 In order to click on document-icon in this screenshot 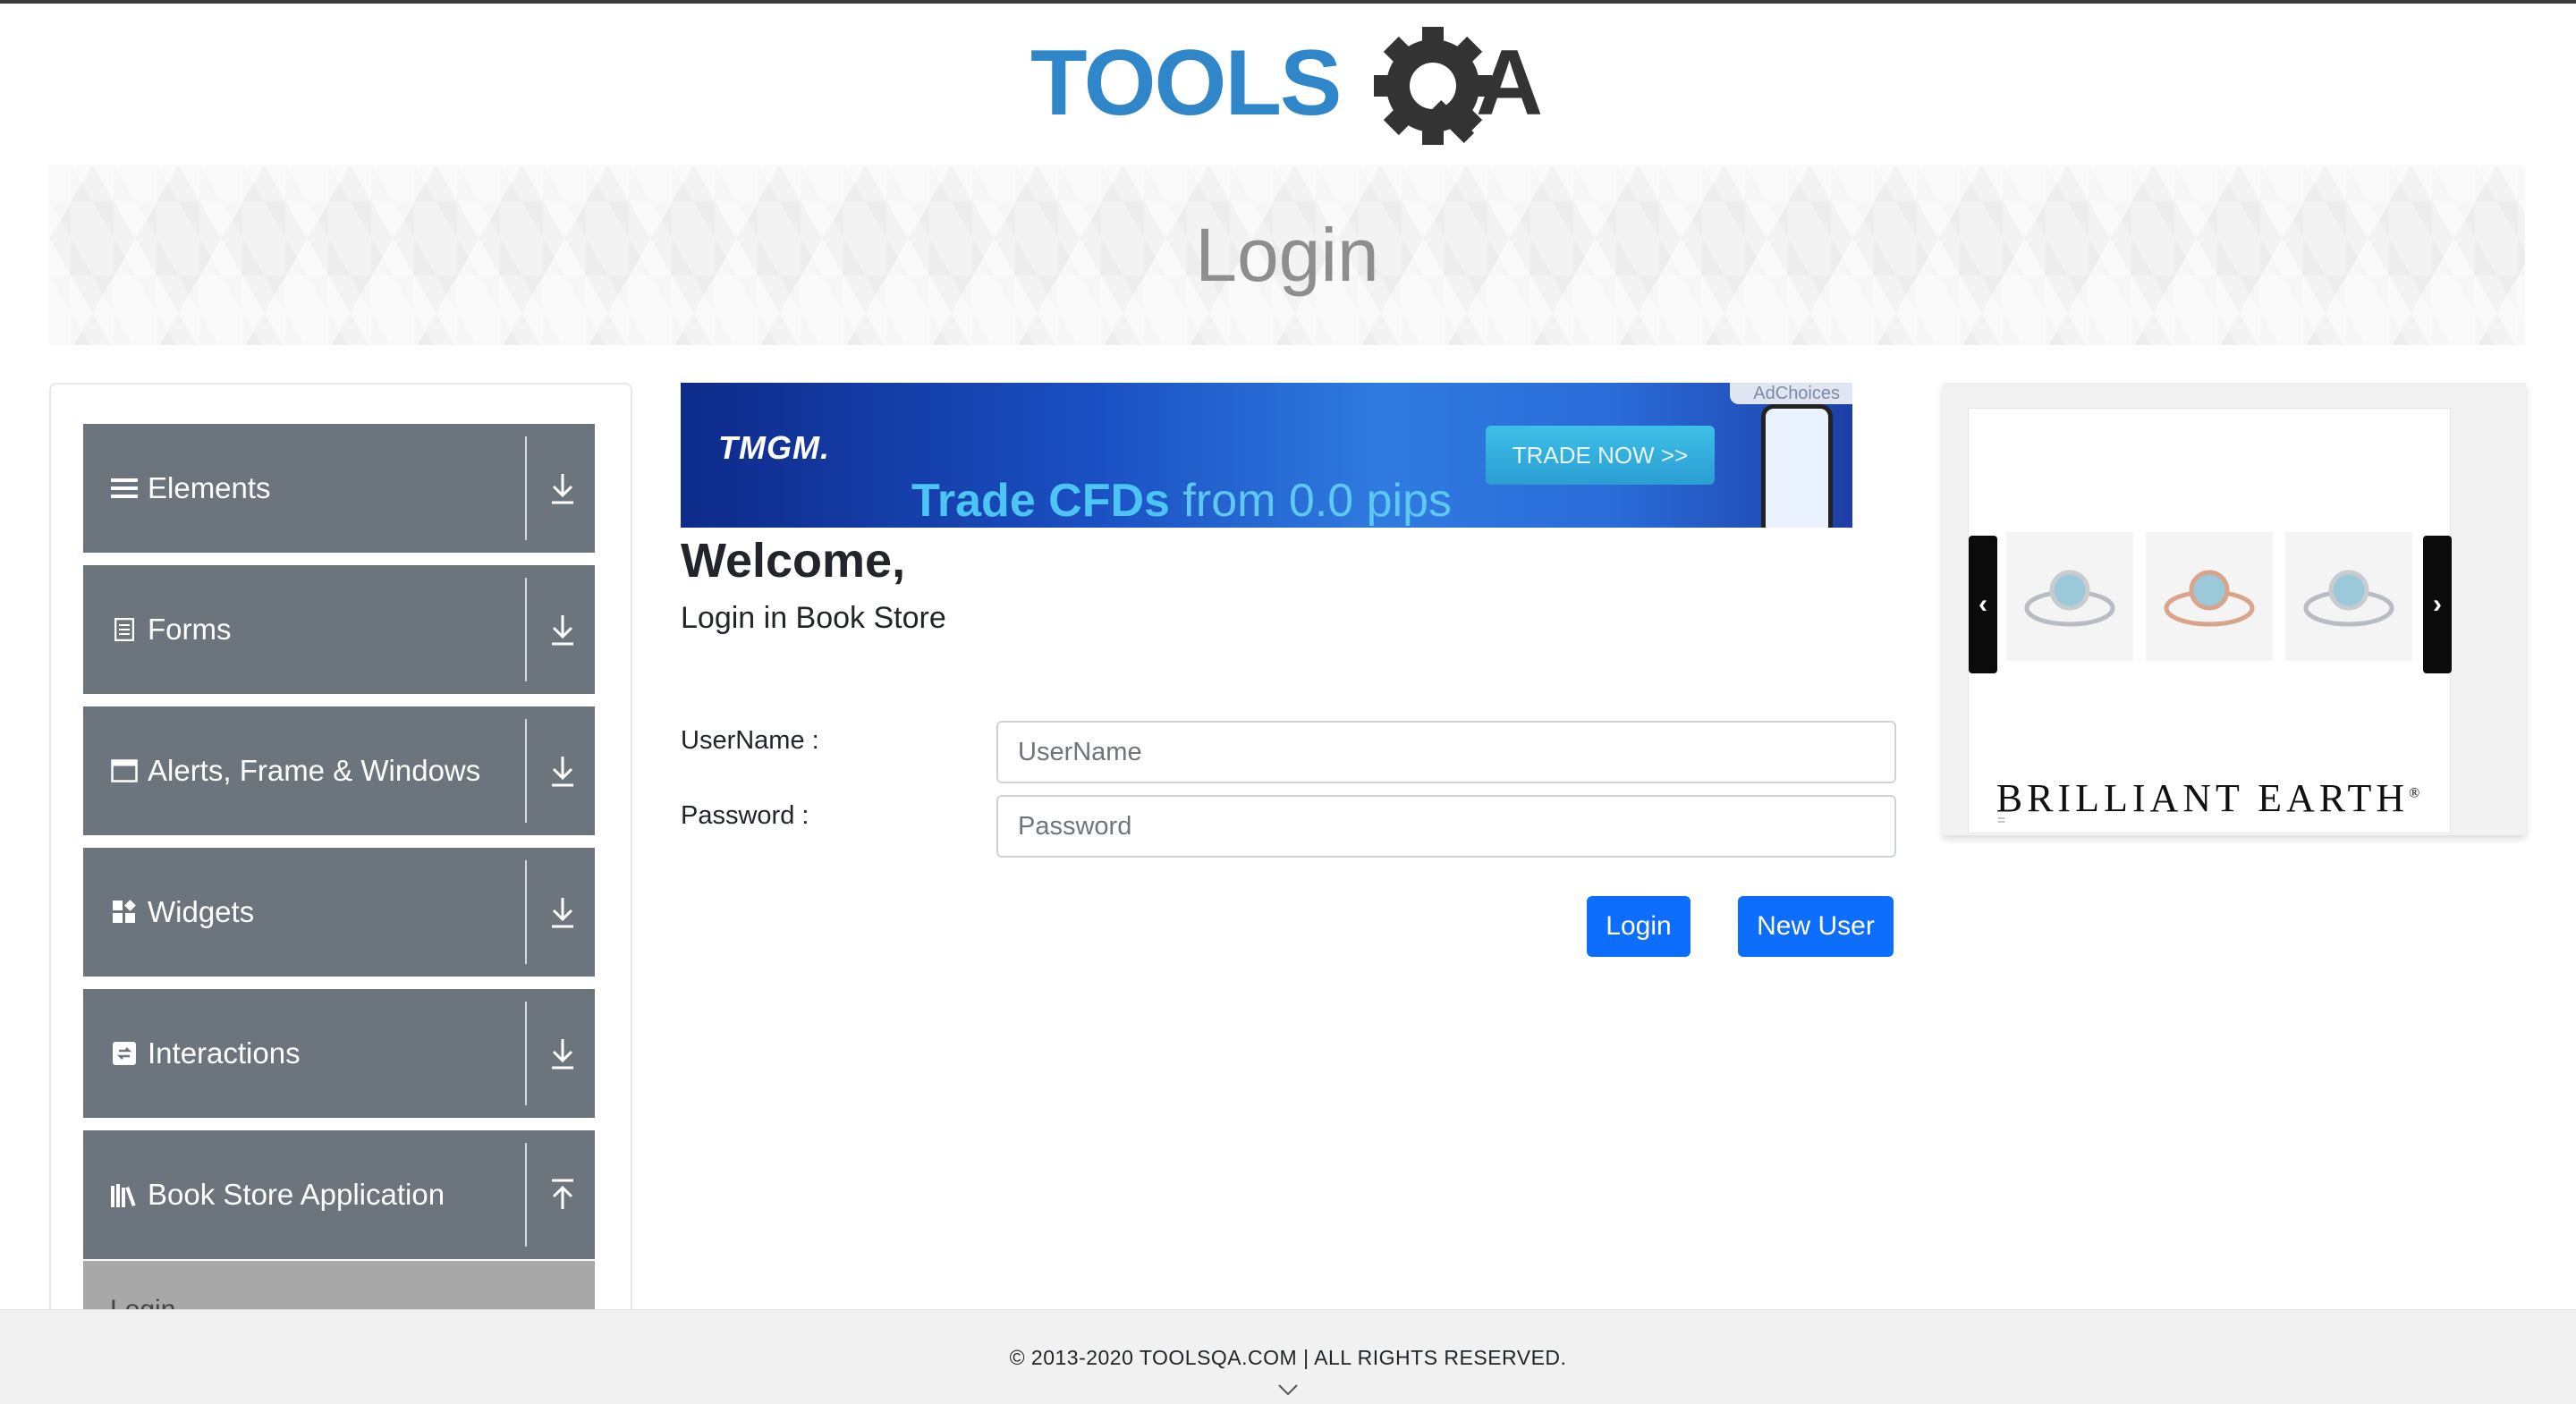, I will do `click(124, 629)`.